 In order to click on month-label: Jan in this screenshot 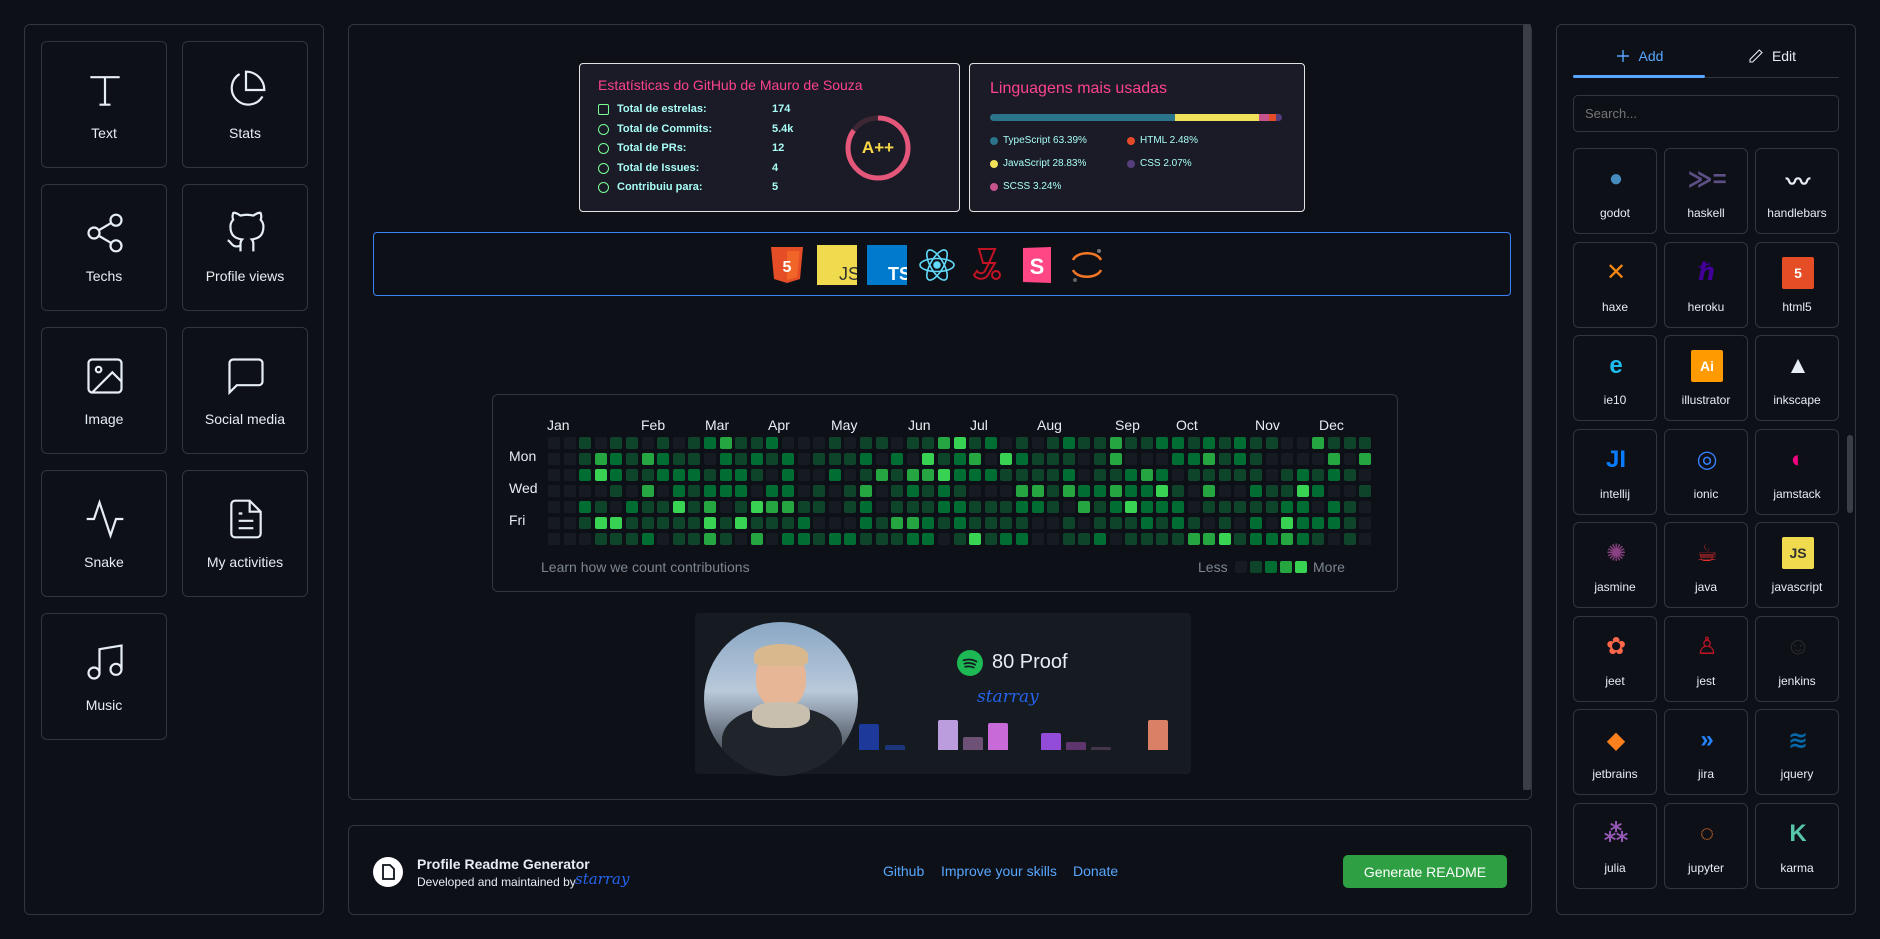, I will do `click(558, 425)`.